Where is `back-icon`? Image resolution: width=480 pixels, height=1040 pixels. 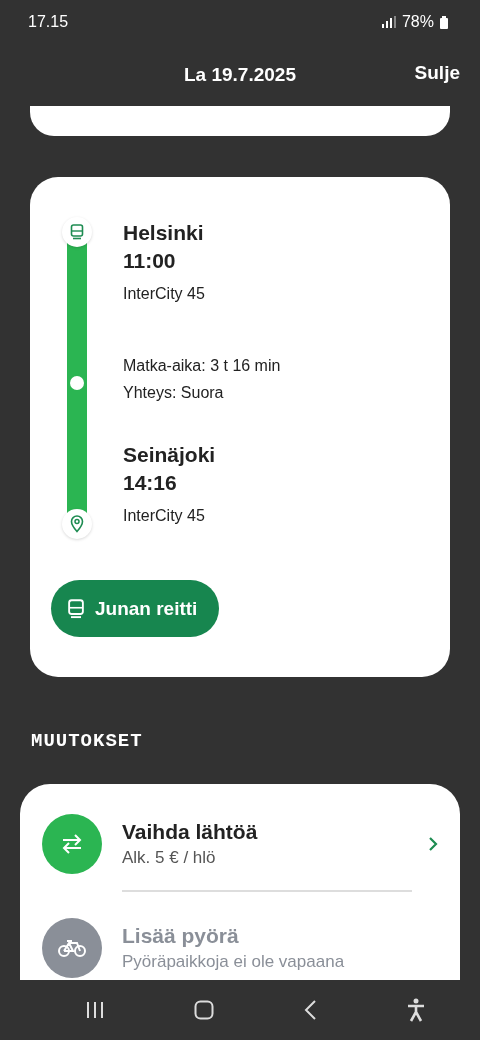
back-icon is located at coordinates (309, 1010).